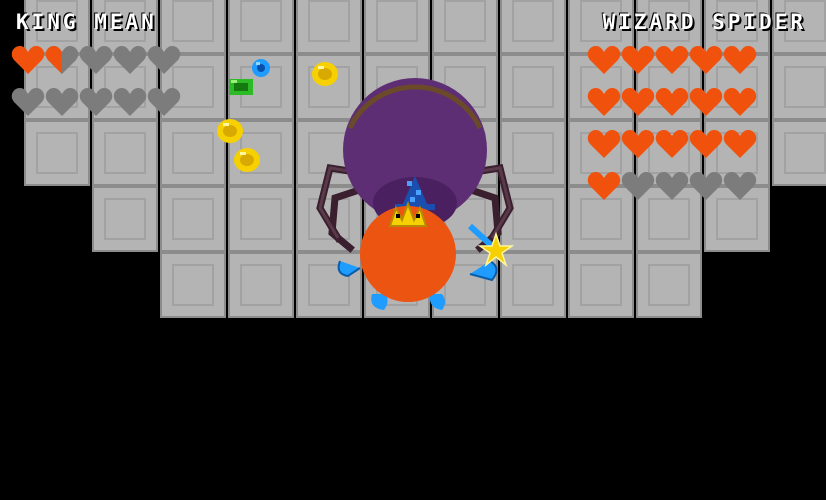 Image resolution: width=826 pixels, height=500 pixels. I want to click on gem-green-icon, so click(241, 87).